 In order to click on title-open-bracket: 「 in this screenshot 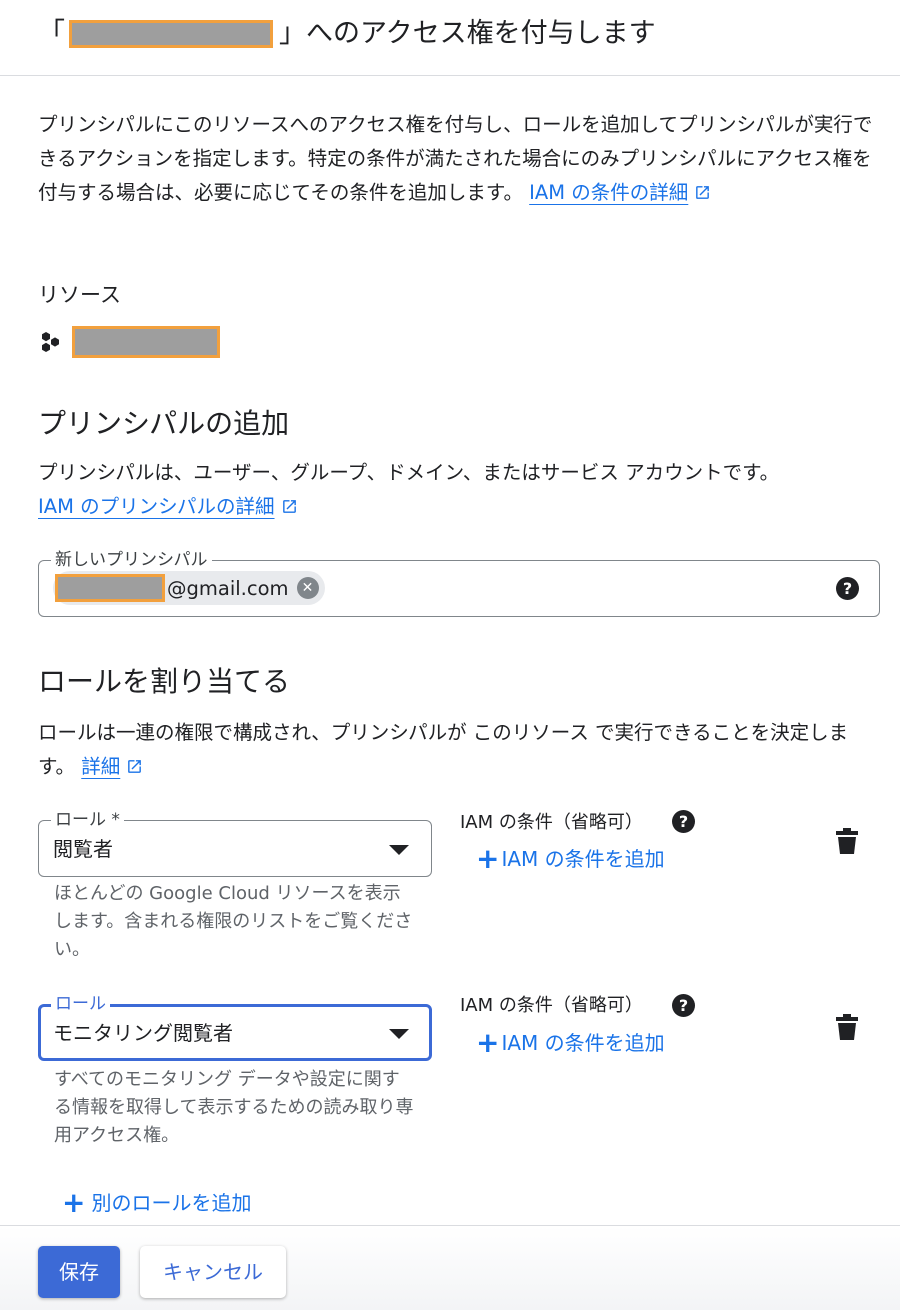, I will do `click(51, 33)`.